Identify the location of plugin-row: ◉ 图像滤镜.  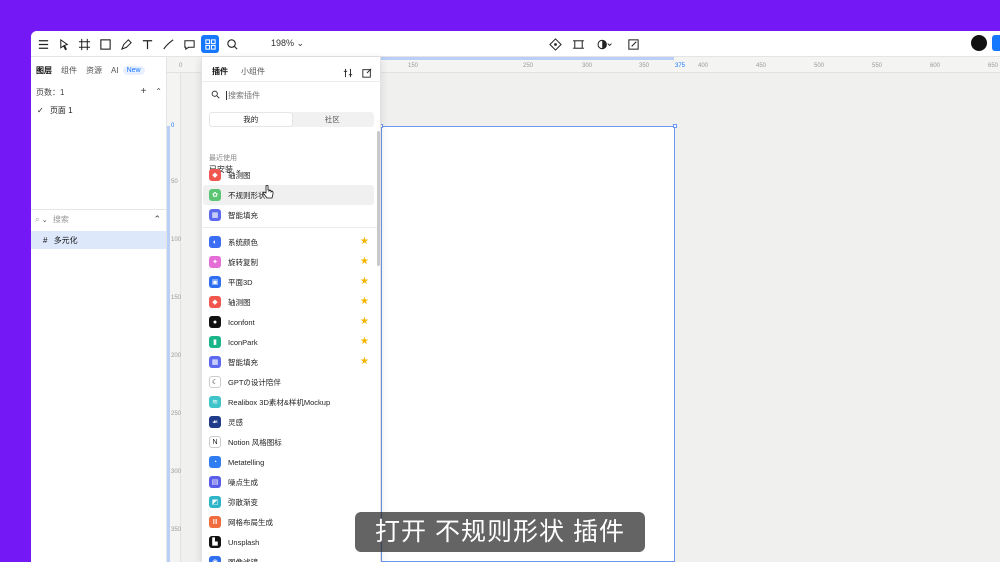
(288, 557).